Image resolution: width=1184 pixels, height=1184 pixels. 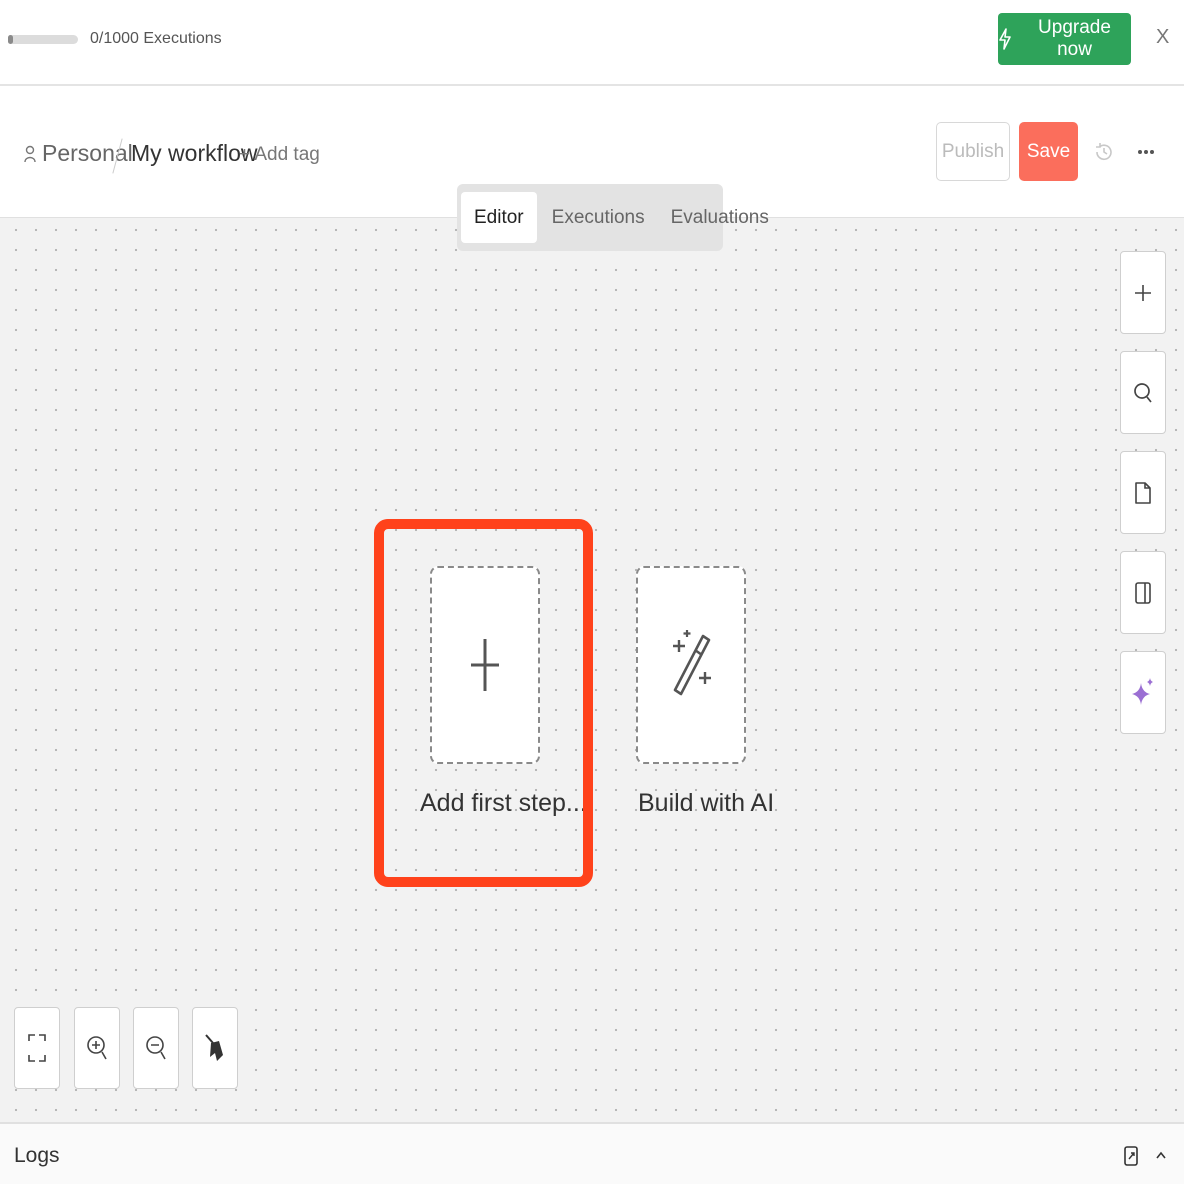 I want to click on plus-icon, so click(x=1143, y=292).